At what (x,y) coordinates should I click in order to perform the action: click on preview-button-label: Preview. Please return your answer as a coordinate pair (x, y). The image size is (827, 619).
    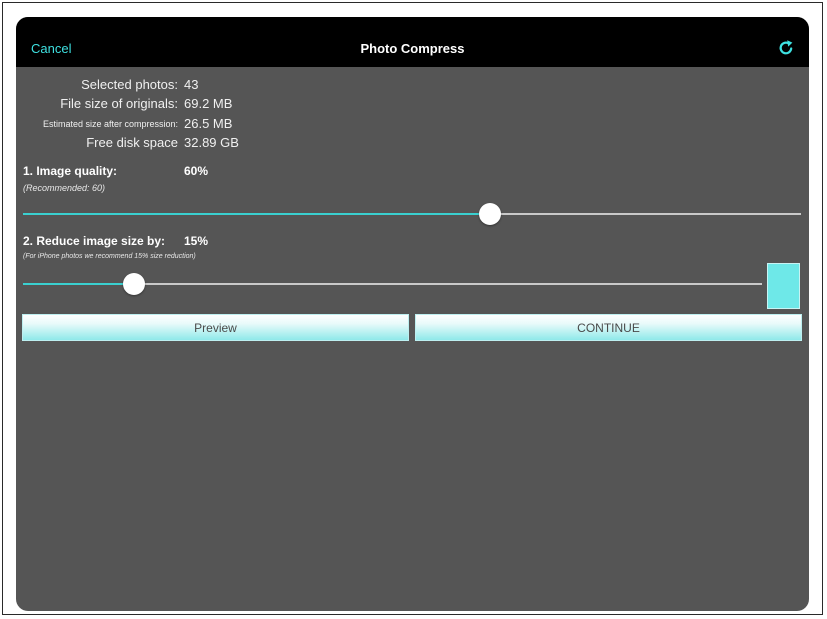
    Looking at the image, I should click on (215, 327).